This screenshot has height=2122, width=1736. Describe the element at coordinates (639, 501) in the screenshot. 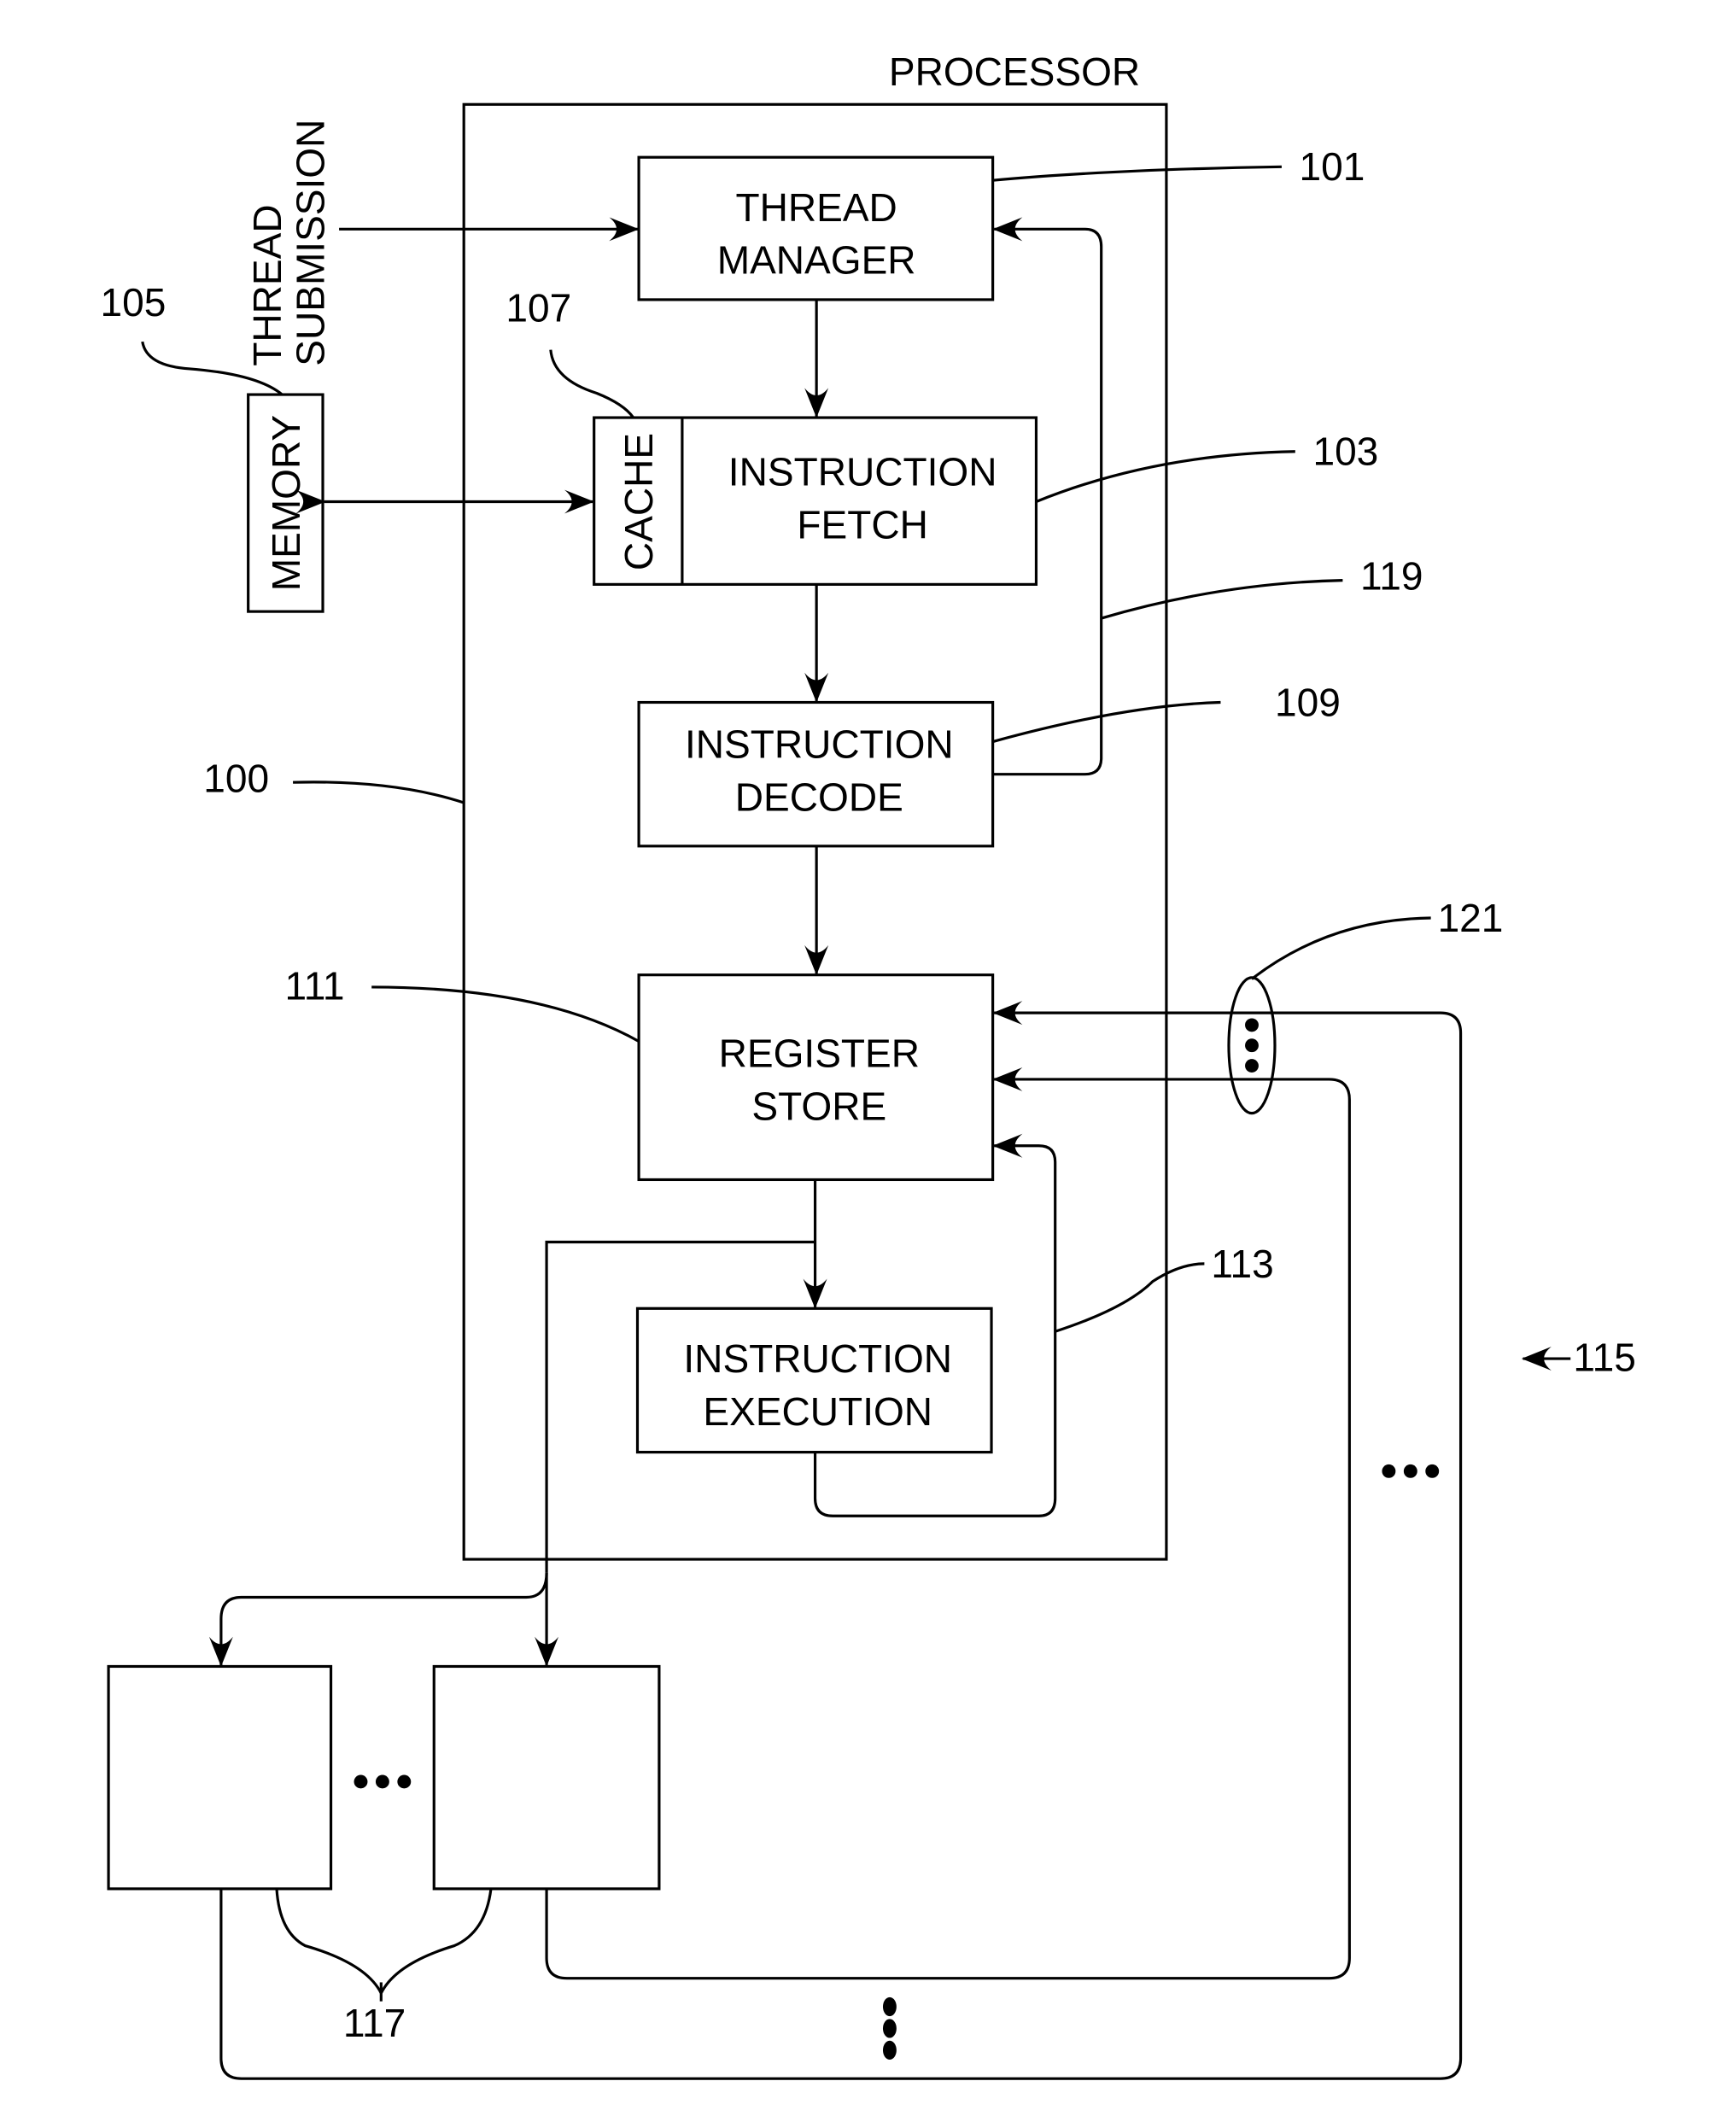

I see `cache-label: CACHE` at that location.